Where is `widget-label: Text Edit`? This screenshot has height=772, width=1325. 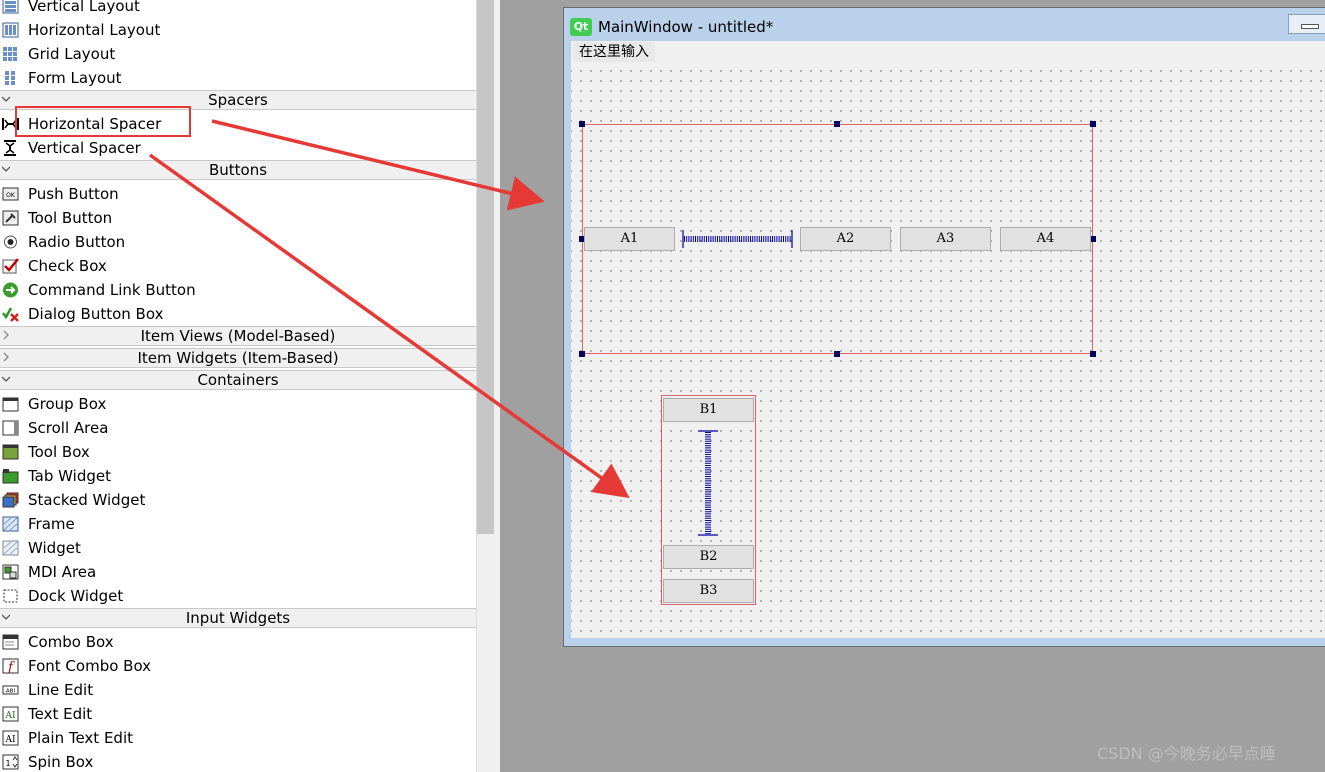 widget-label: Text Edit is located at coordinates (60, 714).